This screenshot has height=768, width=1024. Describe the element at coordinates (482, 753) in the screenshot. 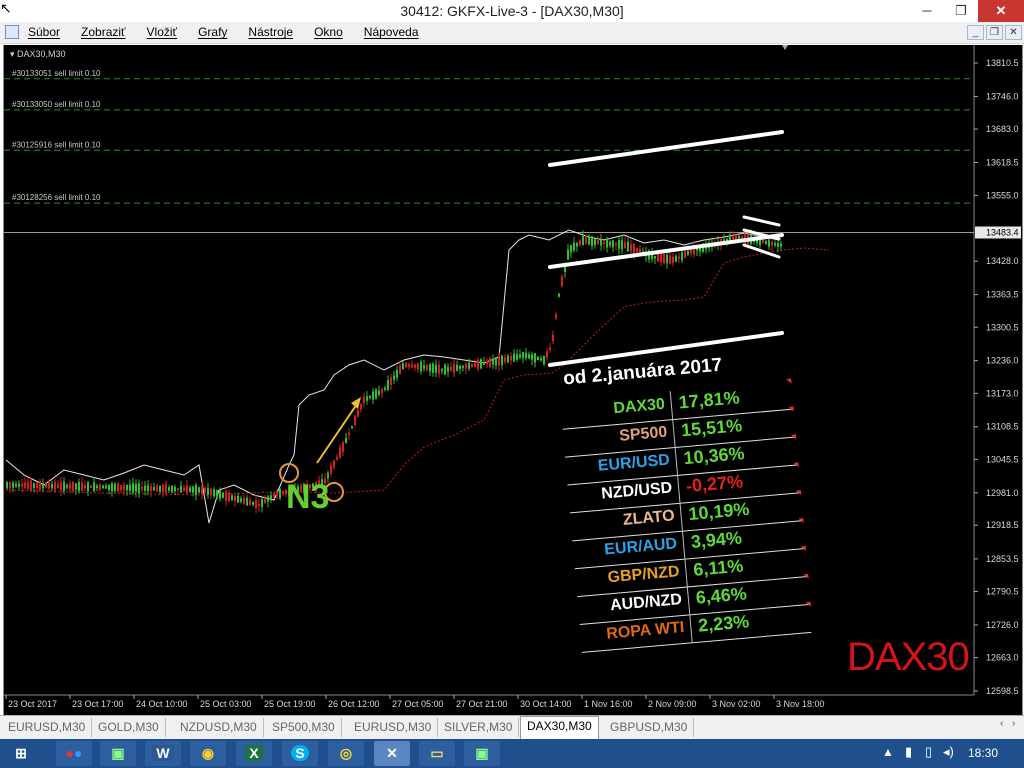

I see `app-other-icon: ▣` at that location.